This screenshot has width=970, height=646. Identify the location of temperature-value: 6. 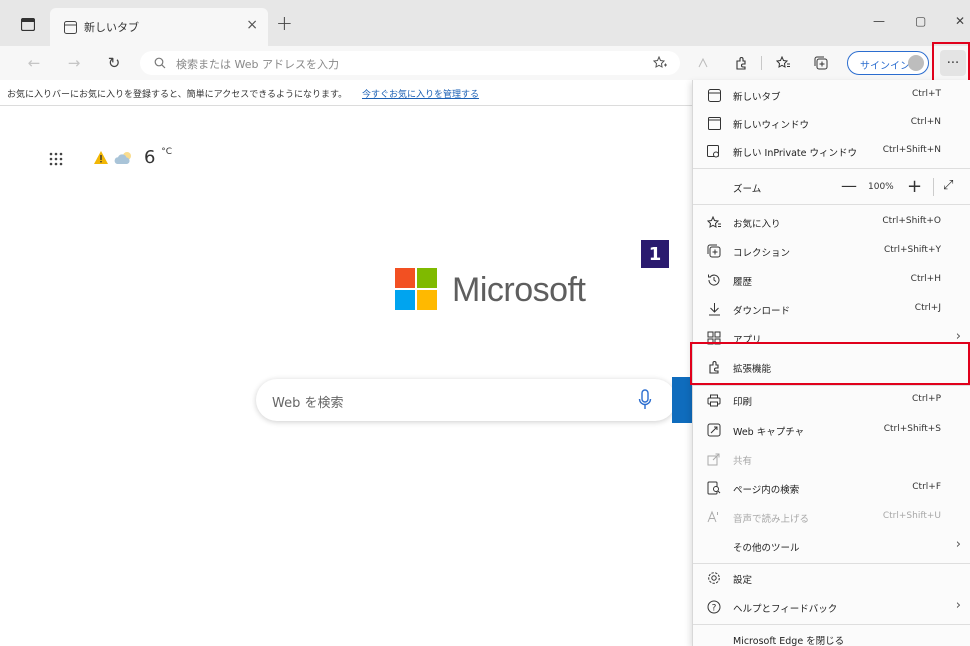
(150, 157).